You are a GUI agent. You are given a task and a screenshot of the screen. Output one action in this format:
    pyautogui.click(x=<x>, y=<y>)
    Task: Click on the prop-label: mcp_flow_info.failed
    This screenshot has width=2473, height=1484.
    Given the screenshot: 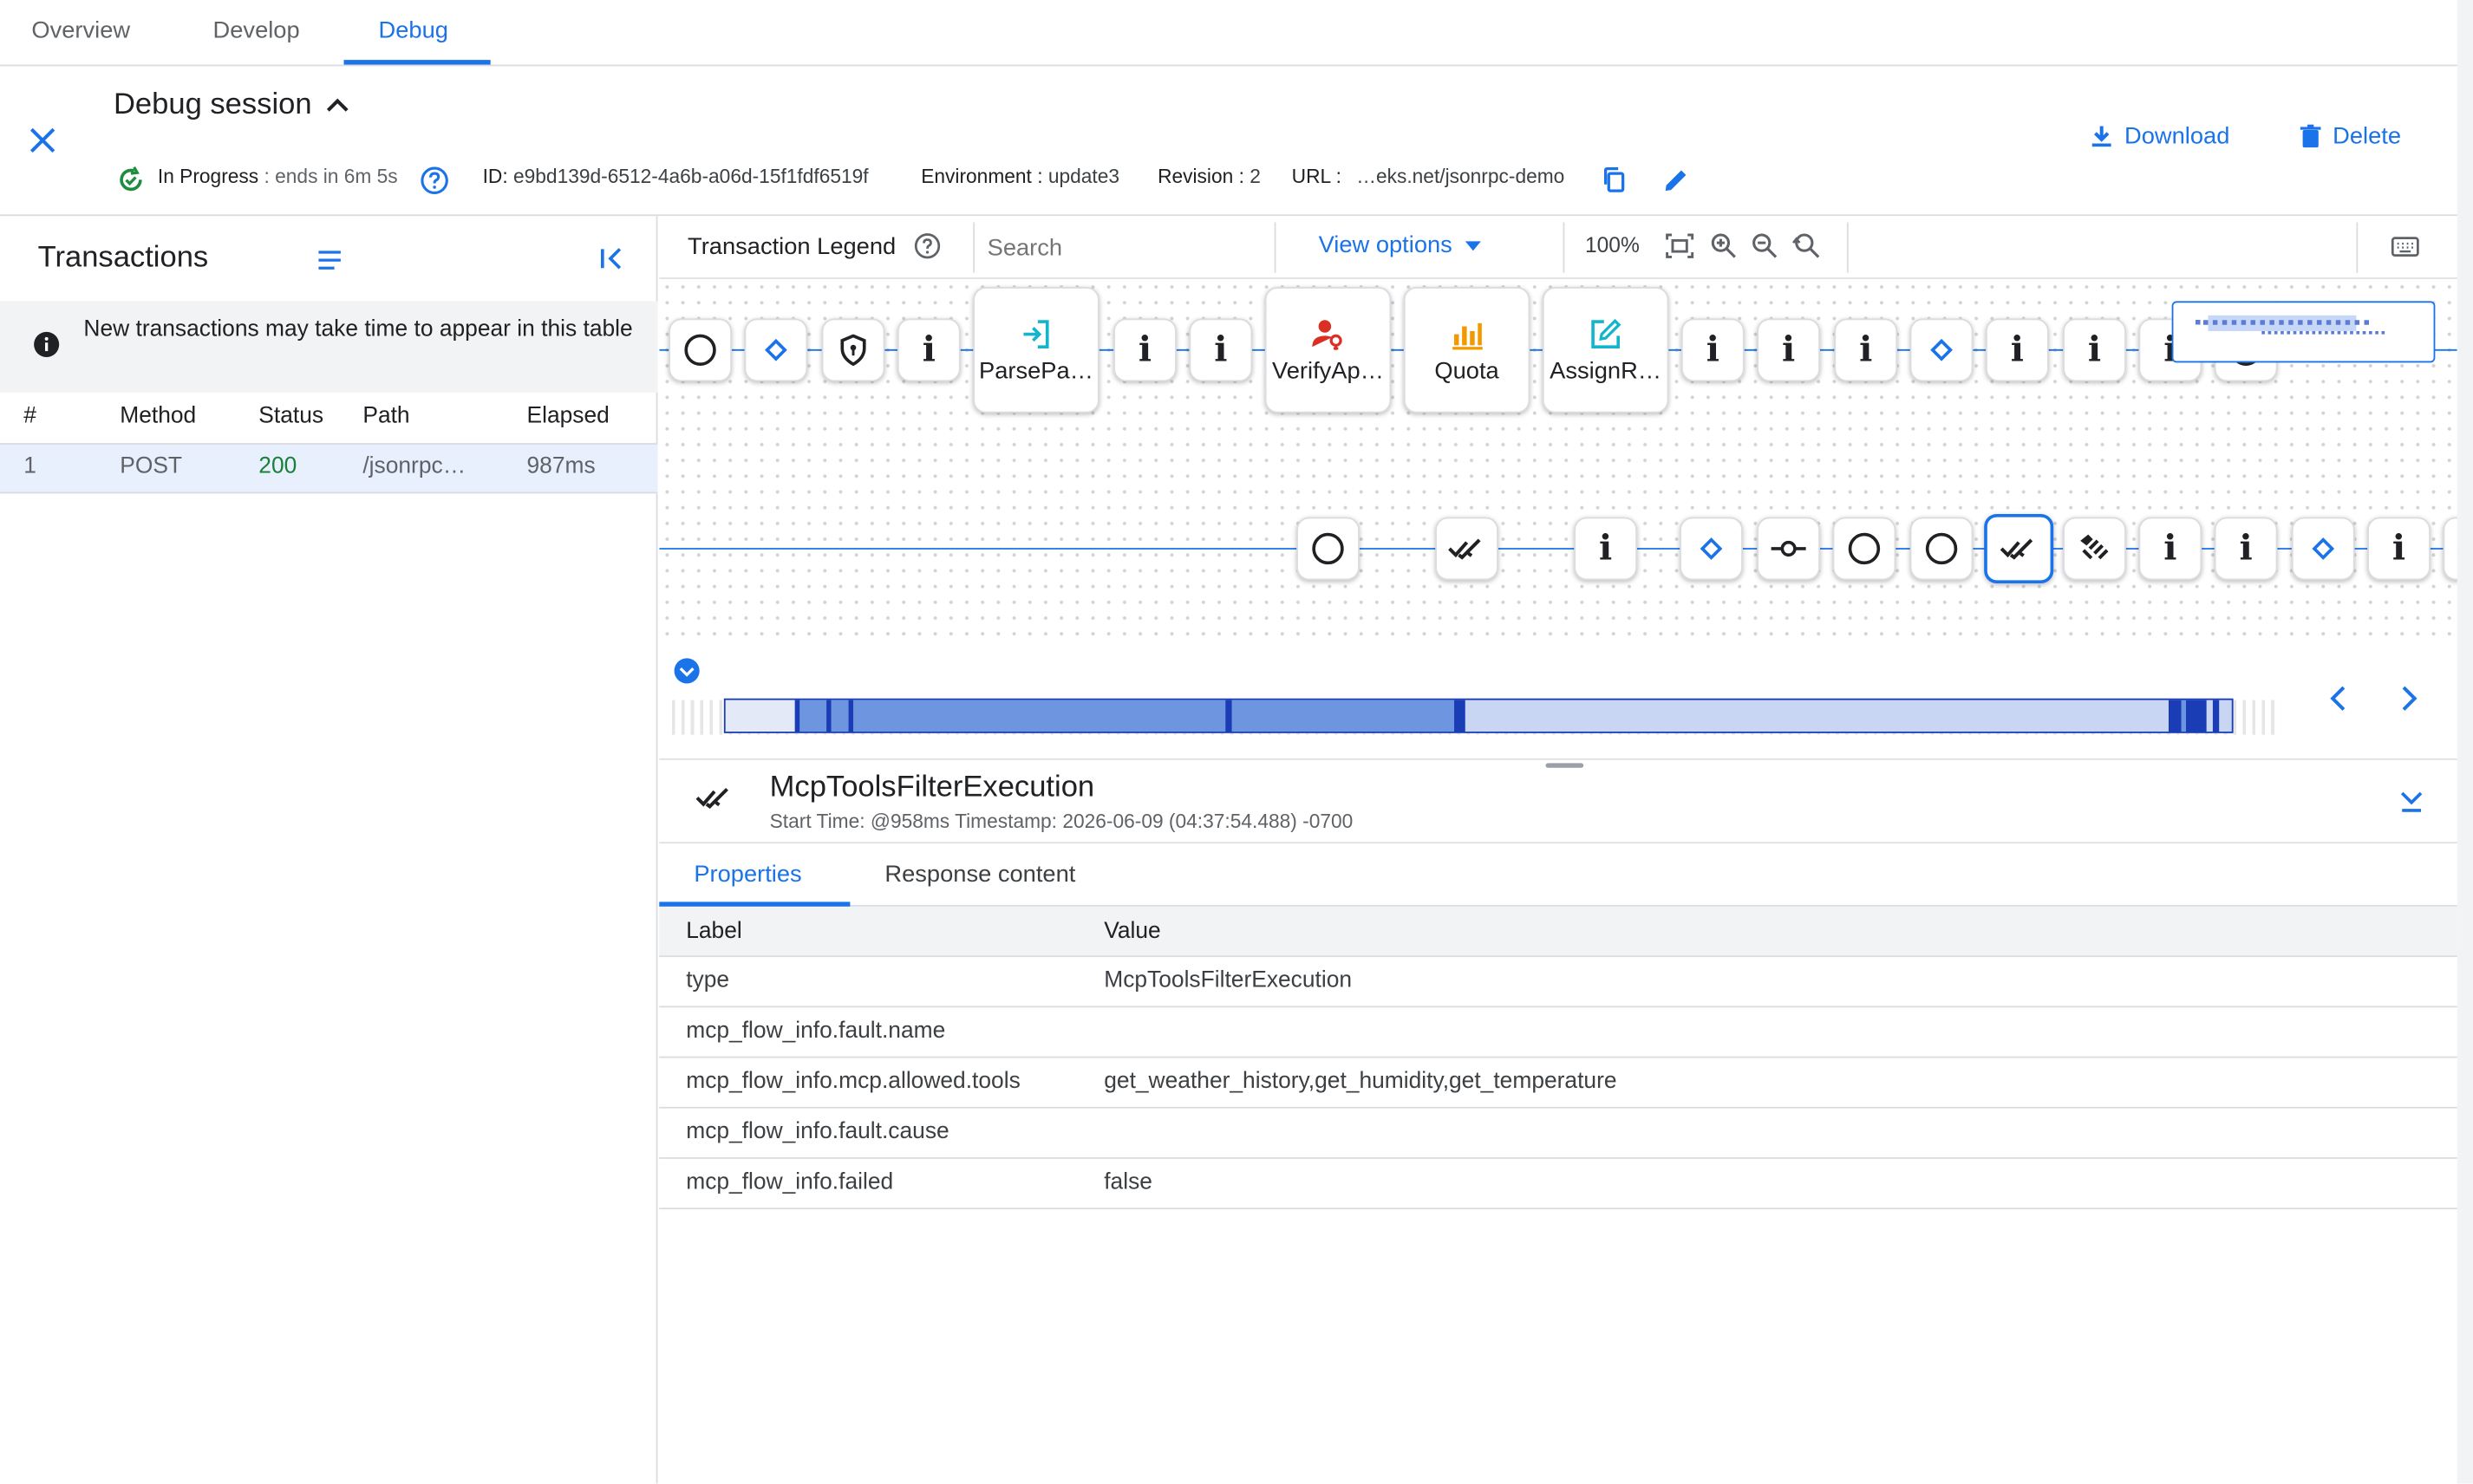 What is the action you would take?
    pyautogui.click(x=790, y=1182)
    